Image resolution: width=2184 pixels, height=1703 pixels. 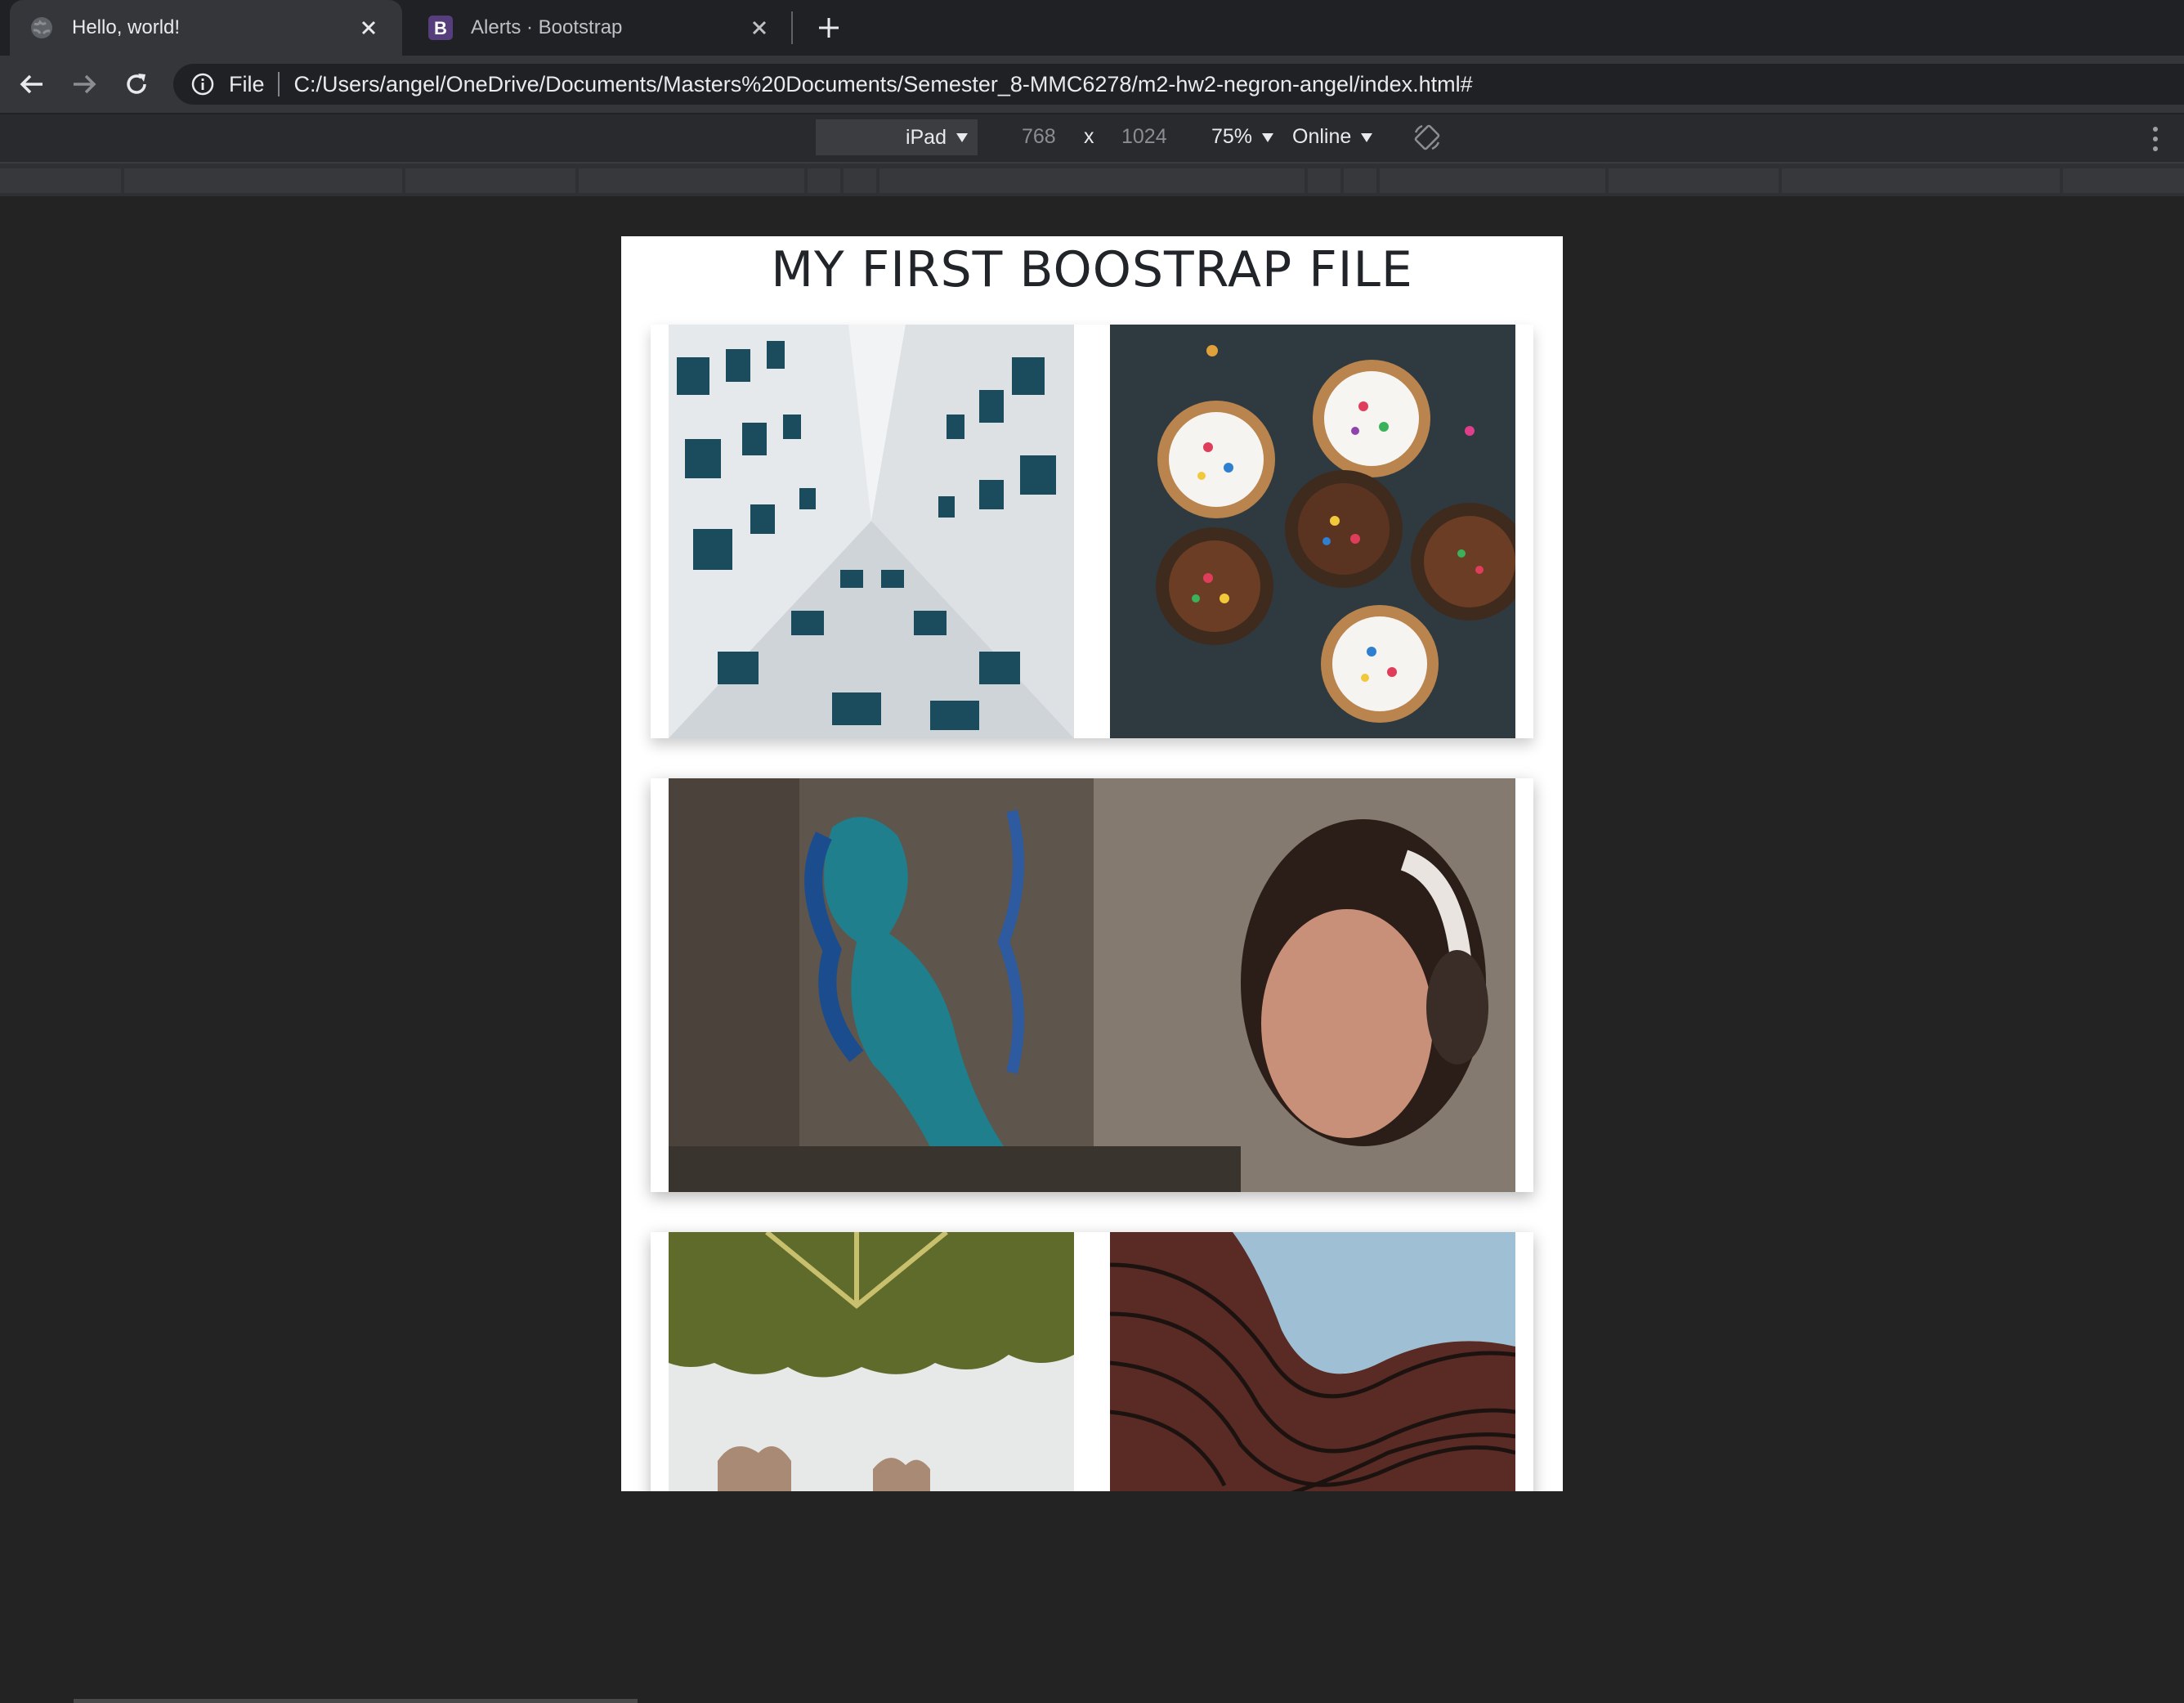 I want to click on rotate-icon, so click(x=1427, y=137).